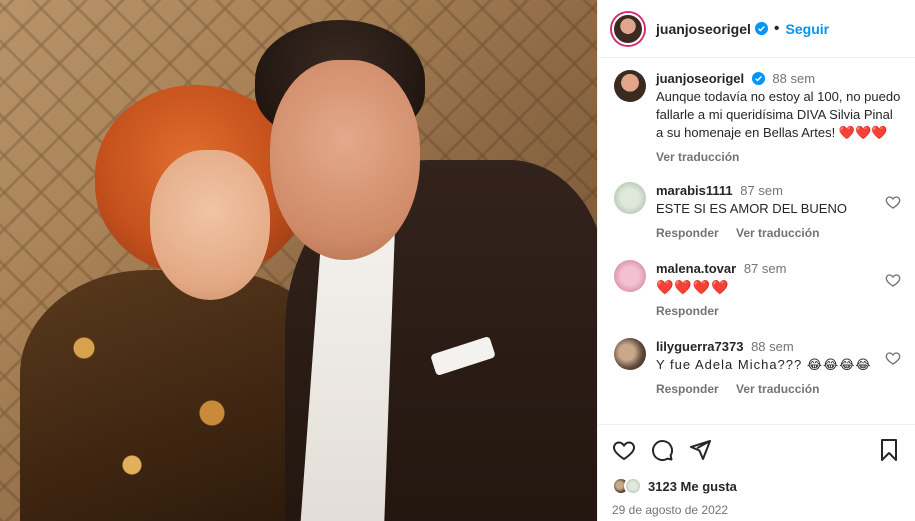  What do you see at coordinates (756, 486) in the screenshot?
I see `likes-row: 3123 Me gusta` at bounding box center [756, 486].